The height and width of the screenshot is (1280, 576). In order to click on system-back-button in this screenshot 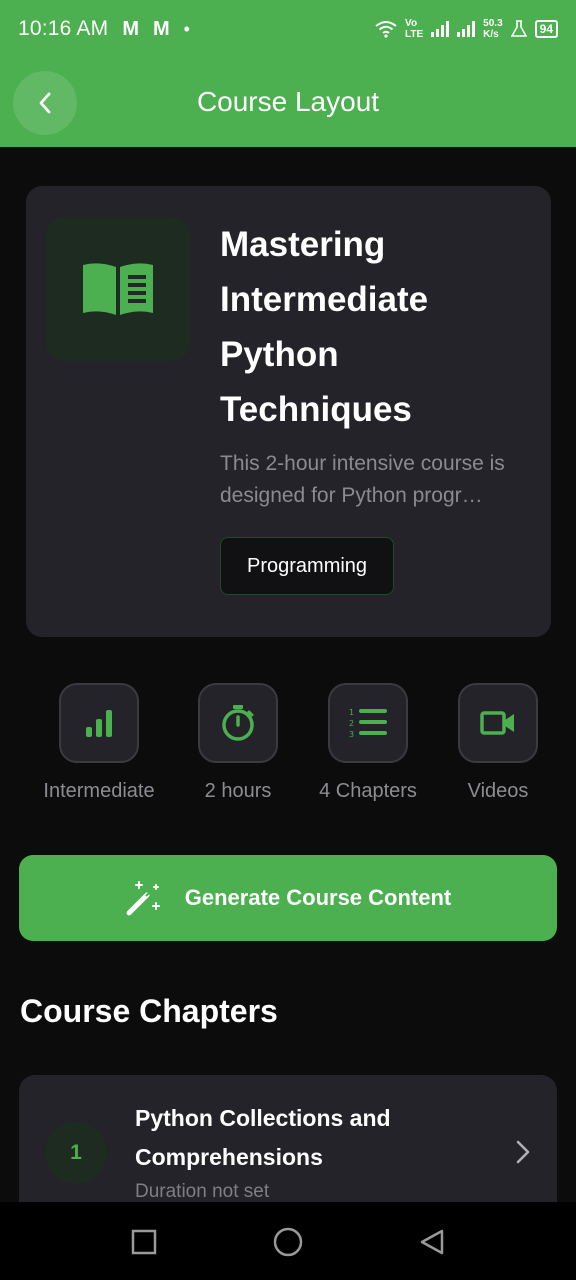, I will do `click(432, 1242)`.